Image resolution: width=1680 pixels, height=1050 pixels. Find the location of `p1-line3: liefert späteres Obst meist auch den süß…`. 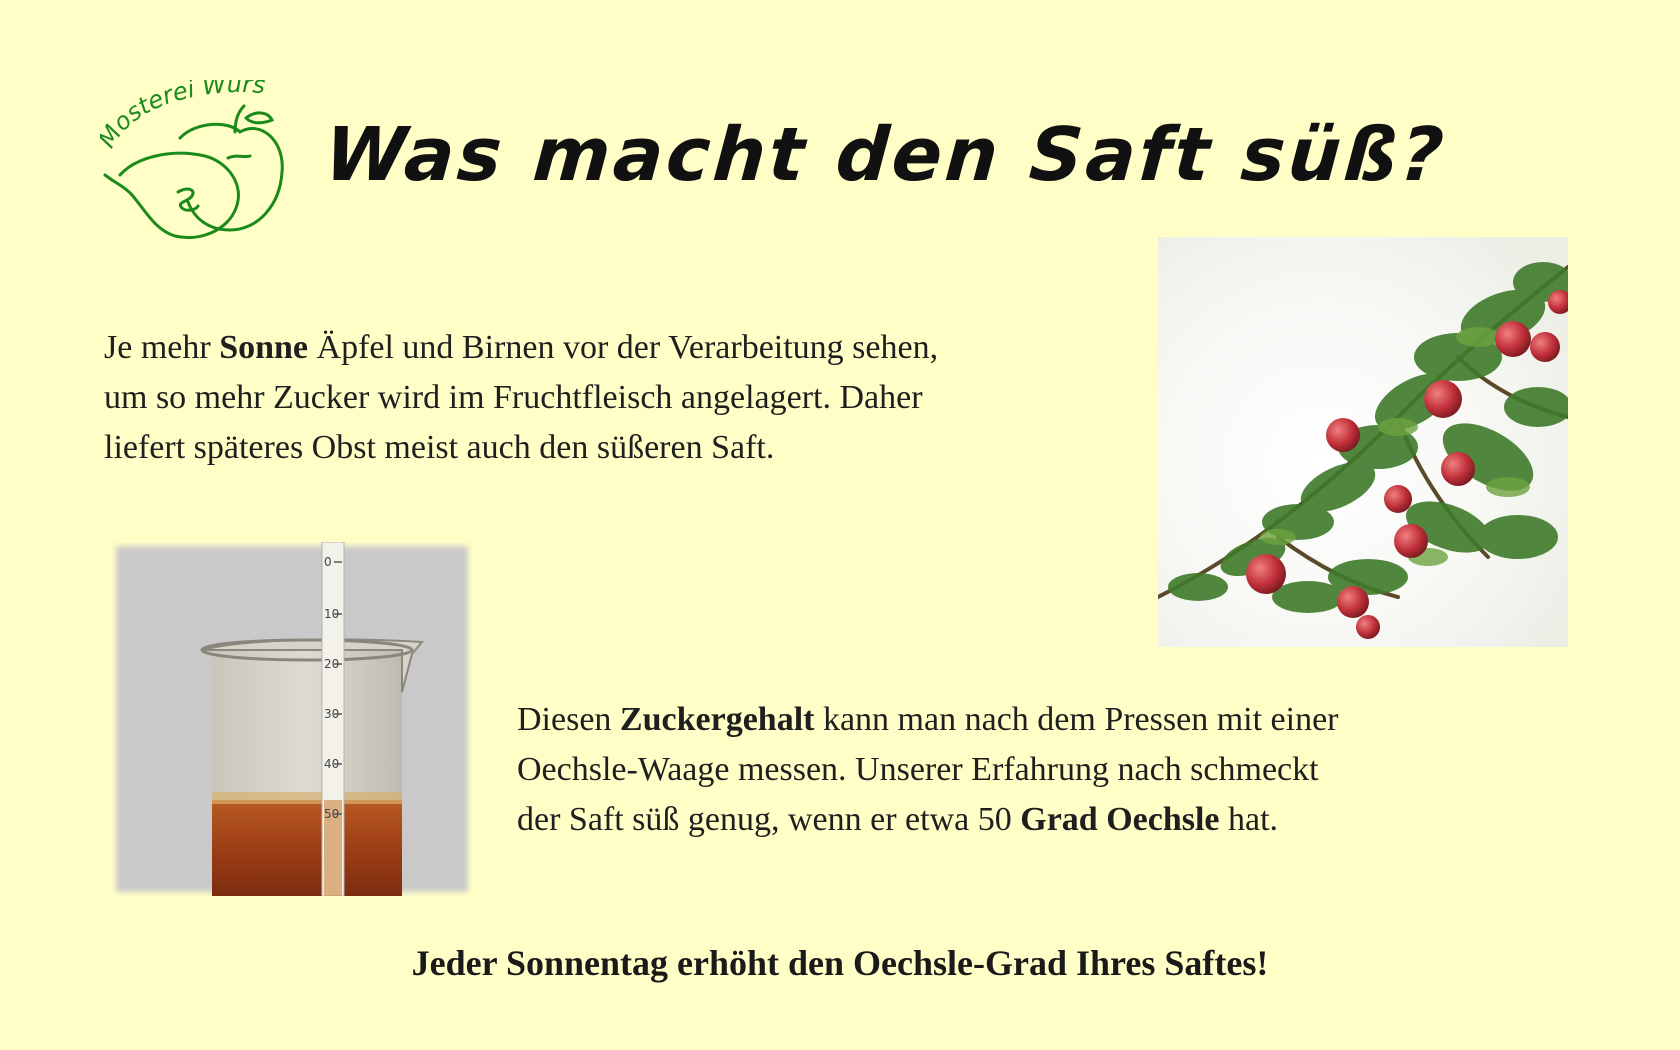

p1-line3: liefert späteres Obst meist auch den süß… is located at coordinates (439, 447).